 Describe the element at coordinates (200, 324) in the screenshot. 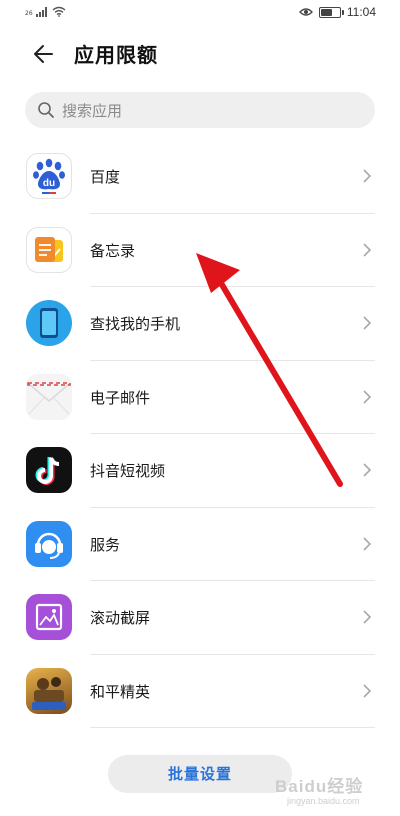

I see `list-item-find-phone: 查找我的手机` at that location.